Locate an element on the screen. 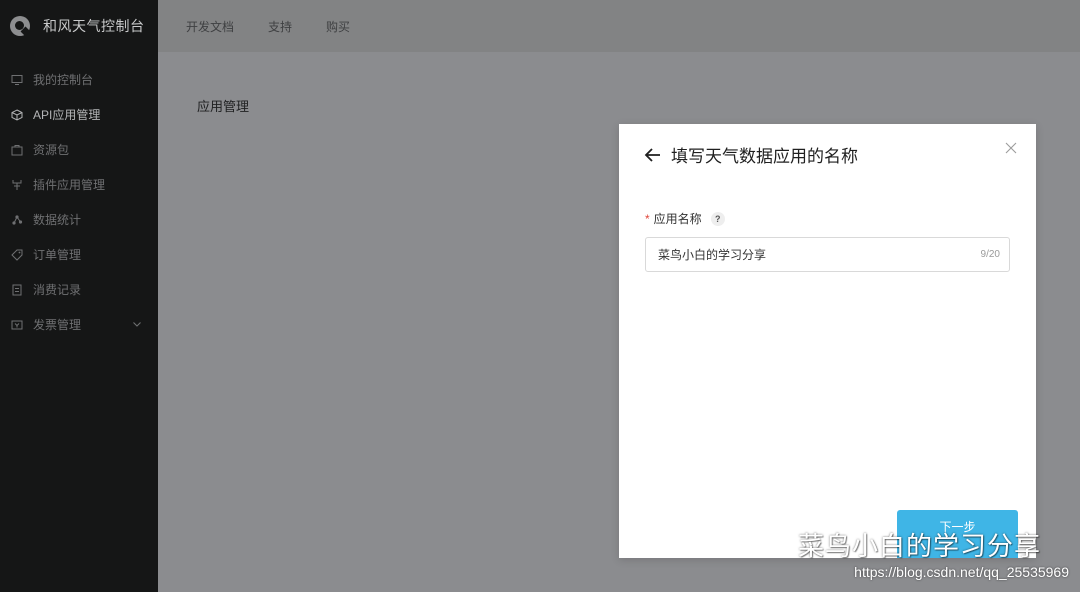 The width and height of the screenshot is (1080, 592). cube-icon is located at coordinates (17, 114).